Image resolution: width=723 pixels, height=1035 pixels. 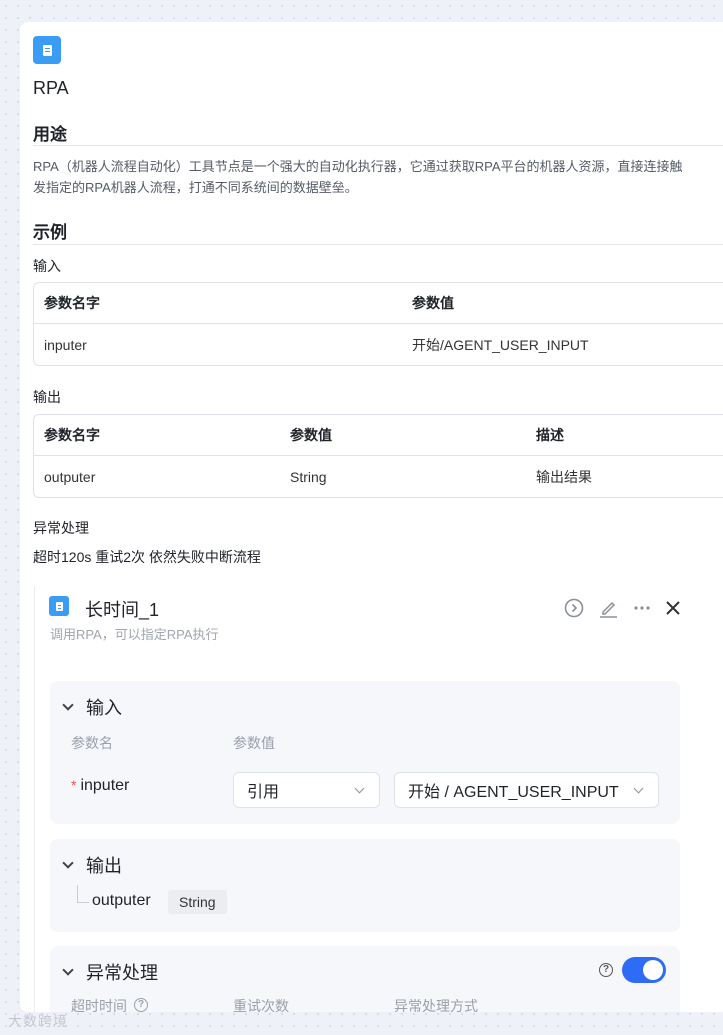 What do you see at coordinates (608, 608) in the screenshot?
I see `edit-icon` at bounding box center [608, 608].